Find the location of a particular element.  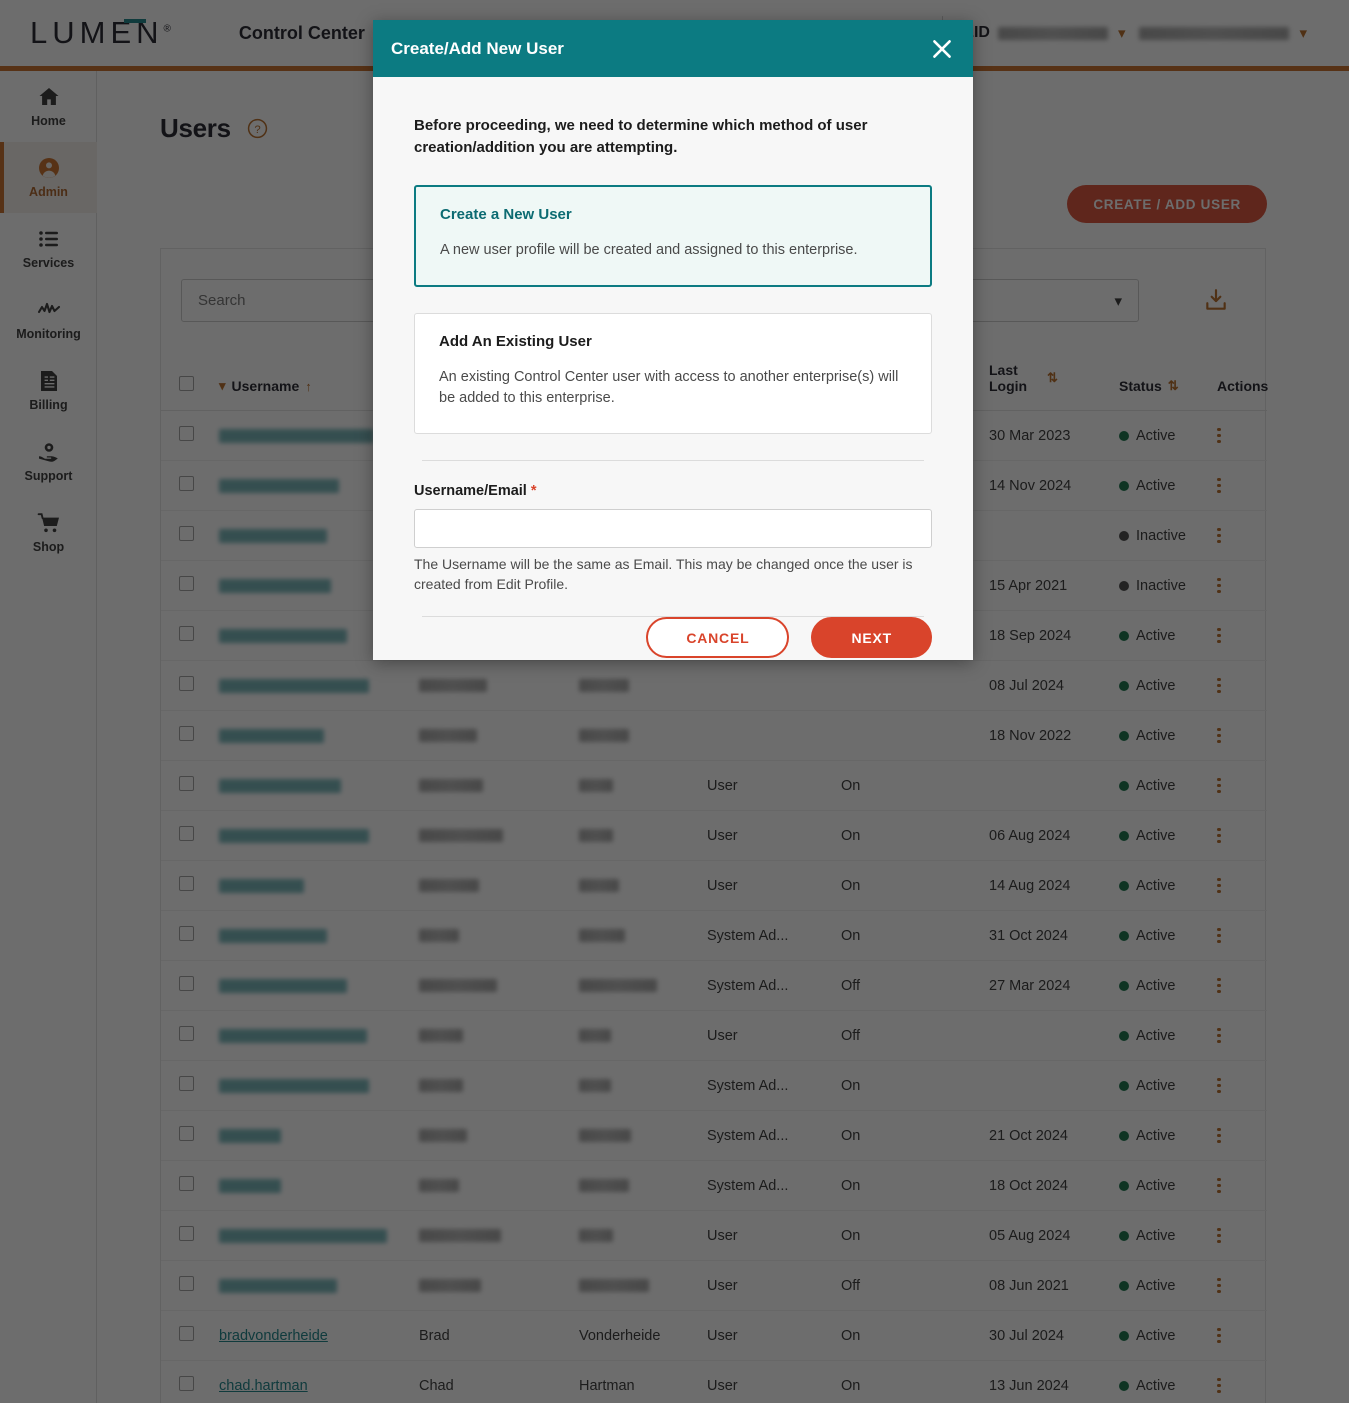

username-email-label: Username/Email * is located at coordinates (673, 491).